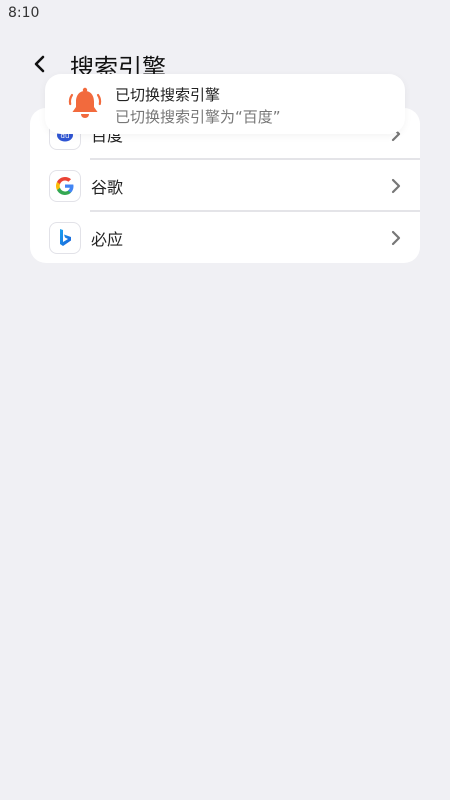  What do you see at coordinates (107, 187) in the screenshot?
I see `engine-label: 谷歌` at bounding box center [107, 187].